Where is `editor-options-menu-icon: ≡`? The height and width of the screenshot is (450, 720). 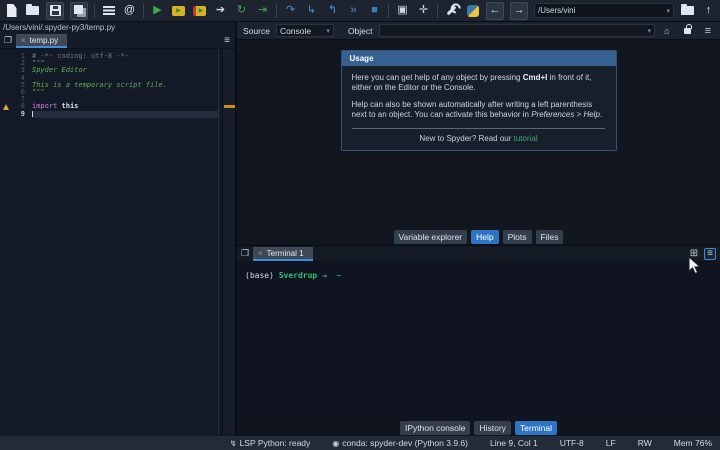 editor-options-menu-icon: ≡ is located at coordinates (229, 41).